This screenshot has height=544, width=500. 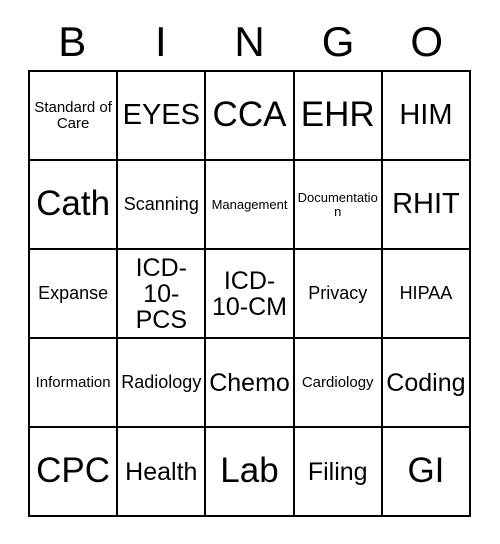 I want to click on bingo-cell: CPC, so click(x=74, y=472).